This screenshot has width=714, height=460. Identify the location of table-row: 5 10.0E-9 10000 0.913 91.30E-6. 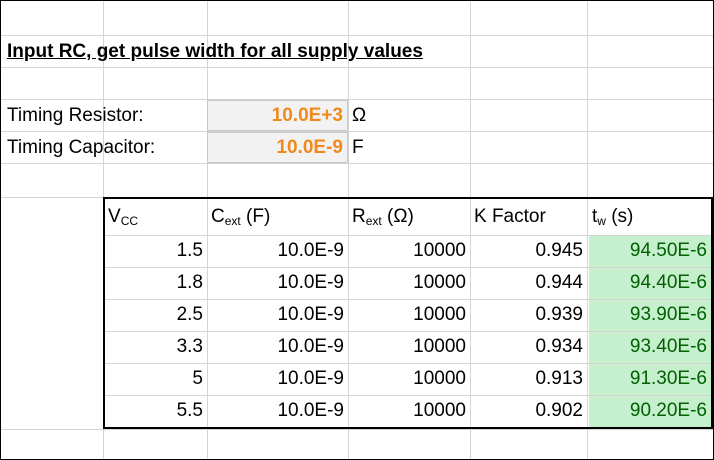
(408, 379).